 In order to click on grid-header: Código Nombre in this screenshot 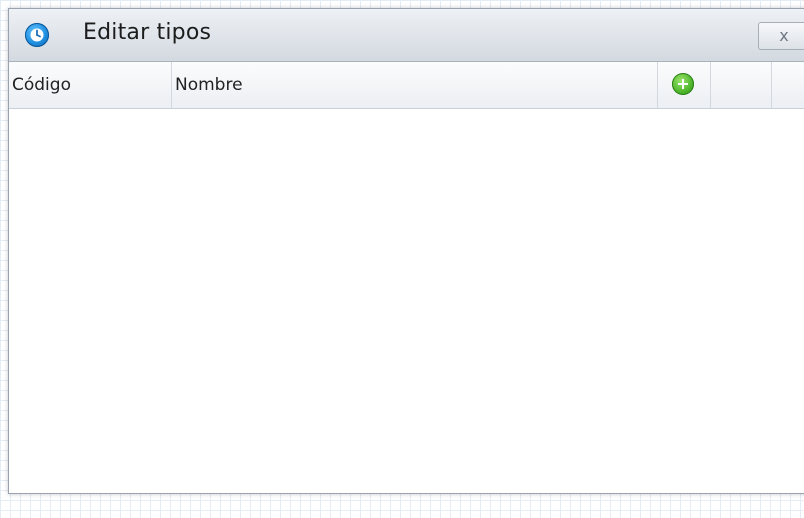, I will do `click(406, 85)`.